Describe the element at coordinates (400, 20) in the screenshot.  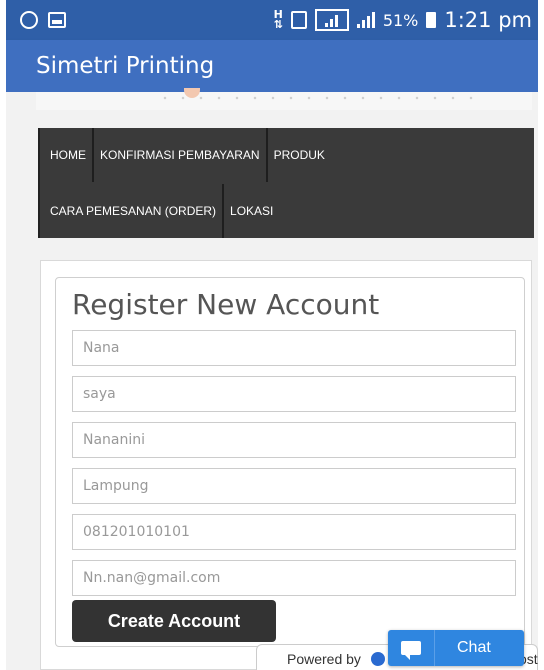
I see `battery-percent: 51%` at that location.